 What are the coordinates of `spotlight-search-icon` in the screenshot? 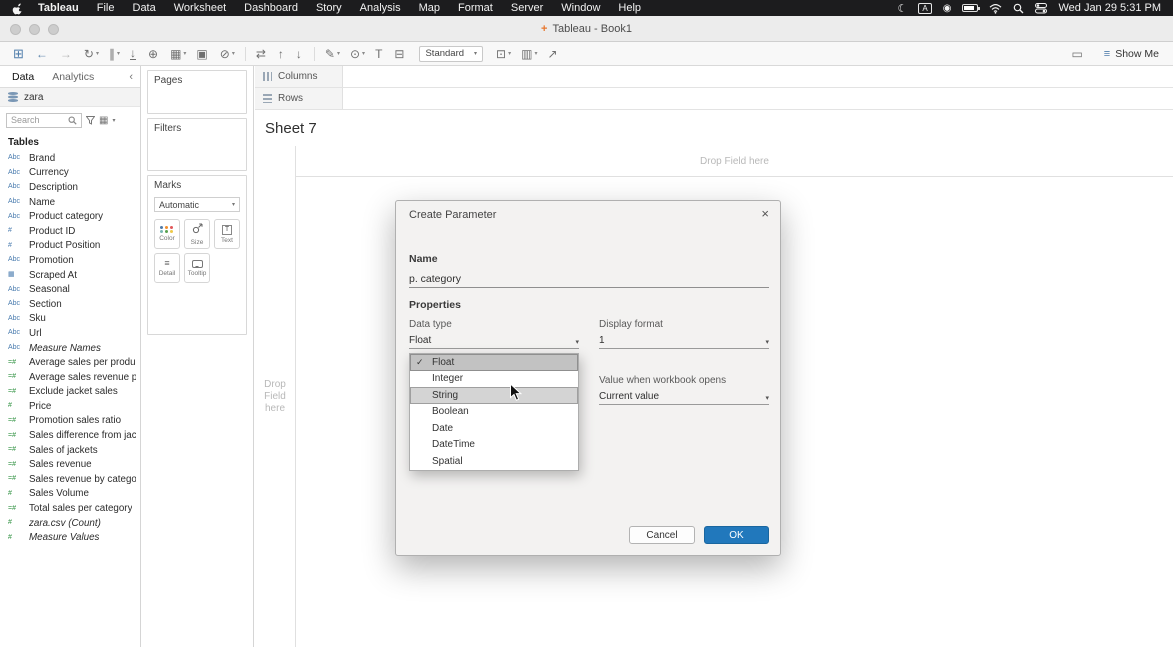 It's located at (1018, 8).